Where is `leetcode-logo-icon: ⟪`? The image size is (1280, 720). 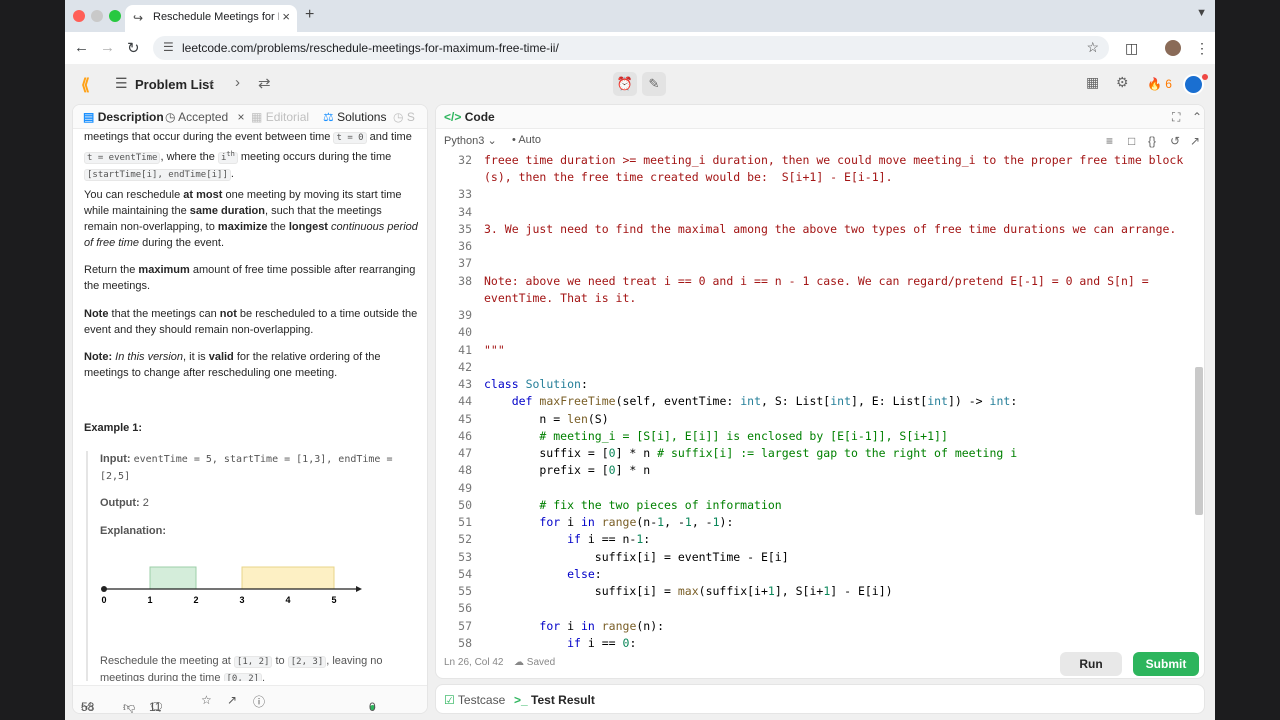 leetcode-logo-icon: ⟪ is located at coordinates (85, 85).